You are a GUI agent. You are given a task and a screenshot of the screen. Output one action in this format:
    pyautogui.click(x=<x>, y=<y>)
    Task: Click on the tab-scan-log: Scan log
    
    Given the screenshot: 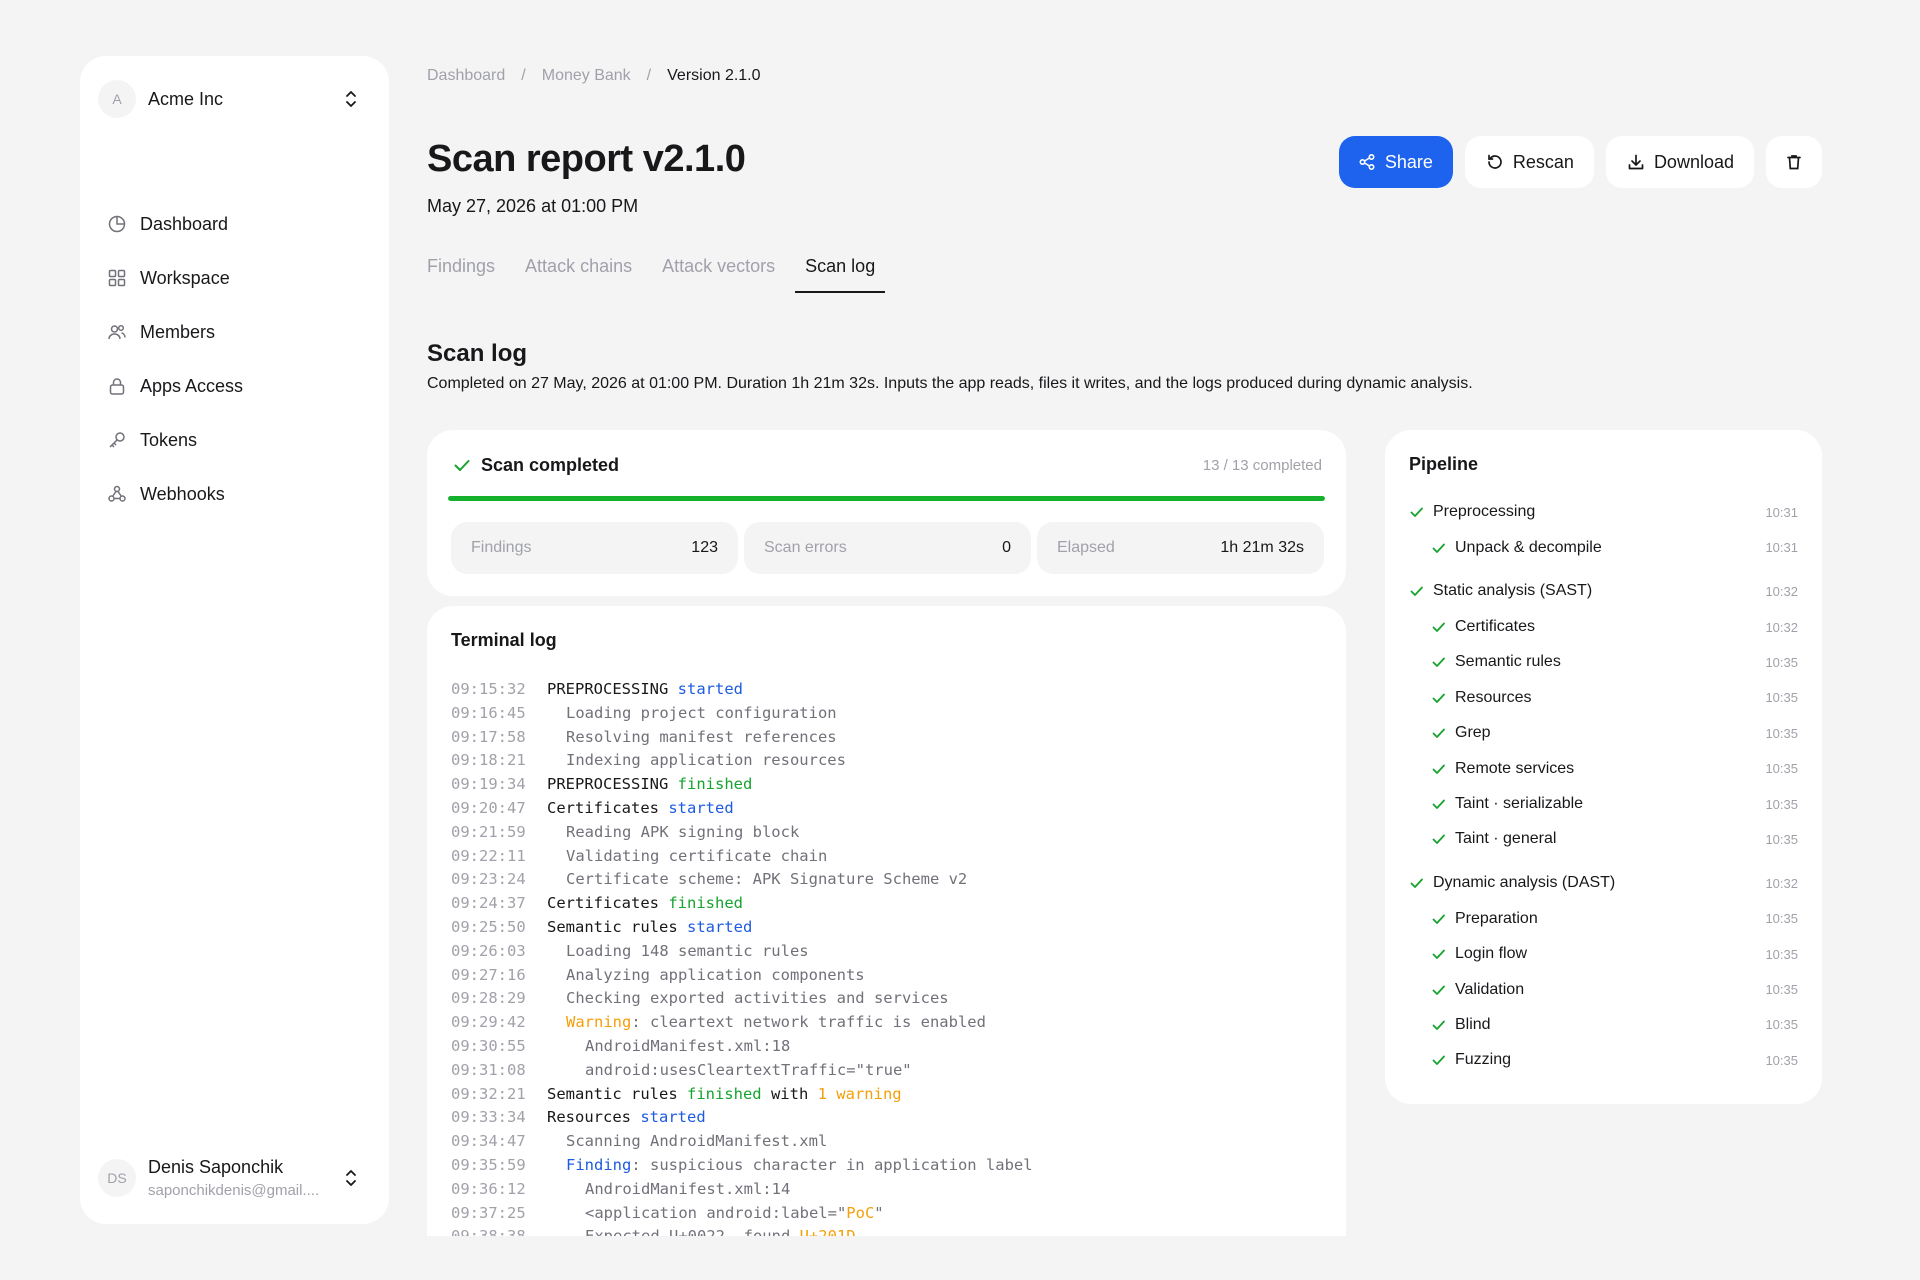 What is the action you would take?
    pyautogui.click(x=840, y=272)
    